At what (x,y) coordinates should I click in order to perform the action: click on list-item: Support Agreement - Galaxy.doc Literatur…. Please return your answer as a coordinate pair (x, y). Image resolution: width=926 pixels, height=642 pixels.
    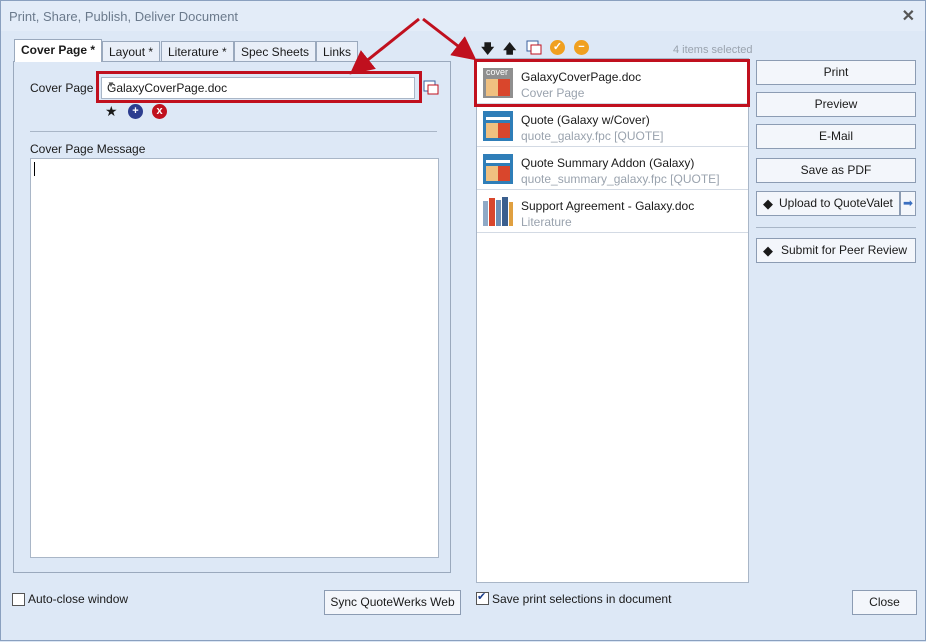
    Looking at the image, I should click on (612, 211).